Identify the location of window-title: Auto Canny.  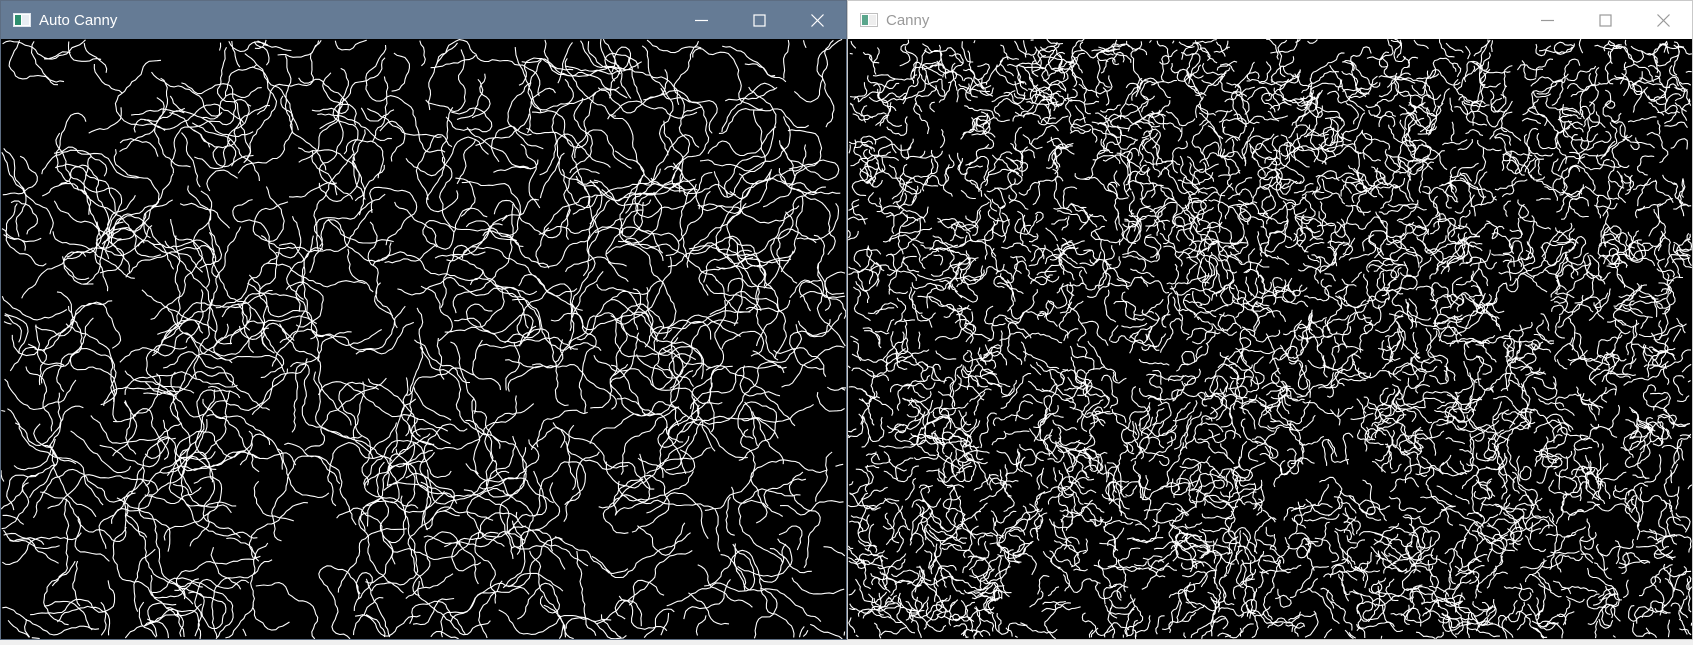
(78, 20).